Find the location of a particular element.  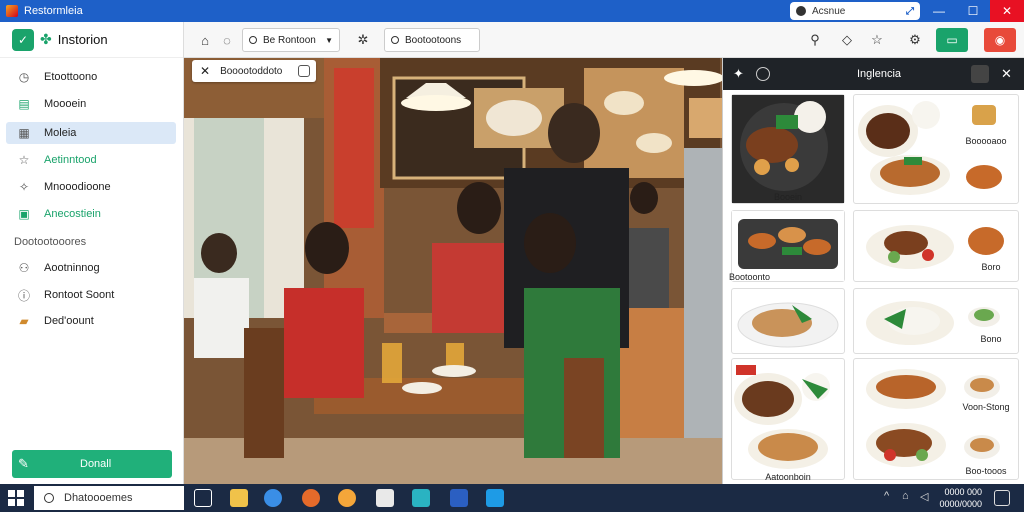

location-select: Be Rontoon ▼ is located at coordinates (291, 40).